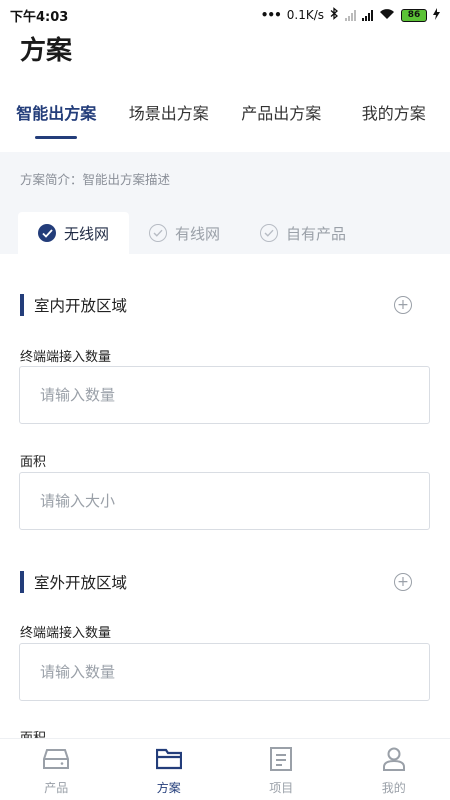 The height and width of the screenshot is (800, 450). What do you see at coordinates (39, 17) in the screenshot?
I see `status-time: 下午4:03` at bounding box center [39, 17].